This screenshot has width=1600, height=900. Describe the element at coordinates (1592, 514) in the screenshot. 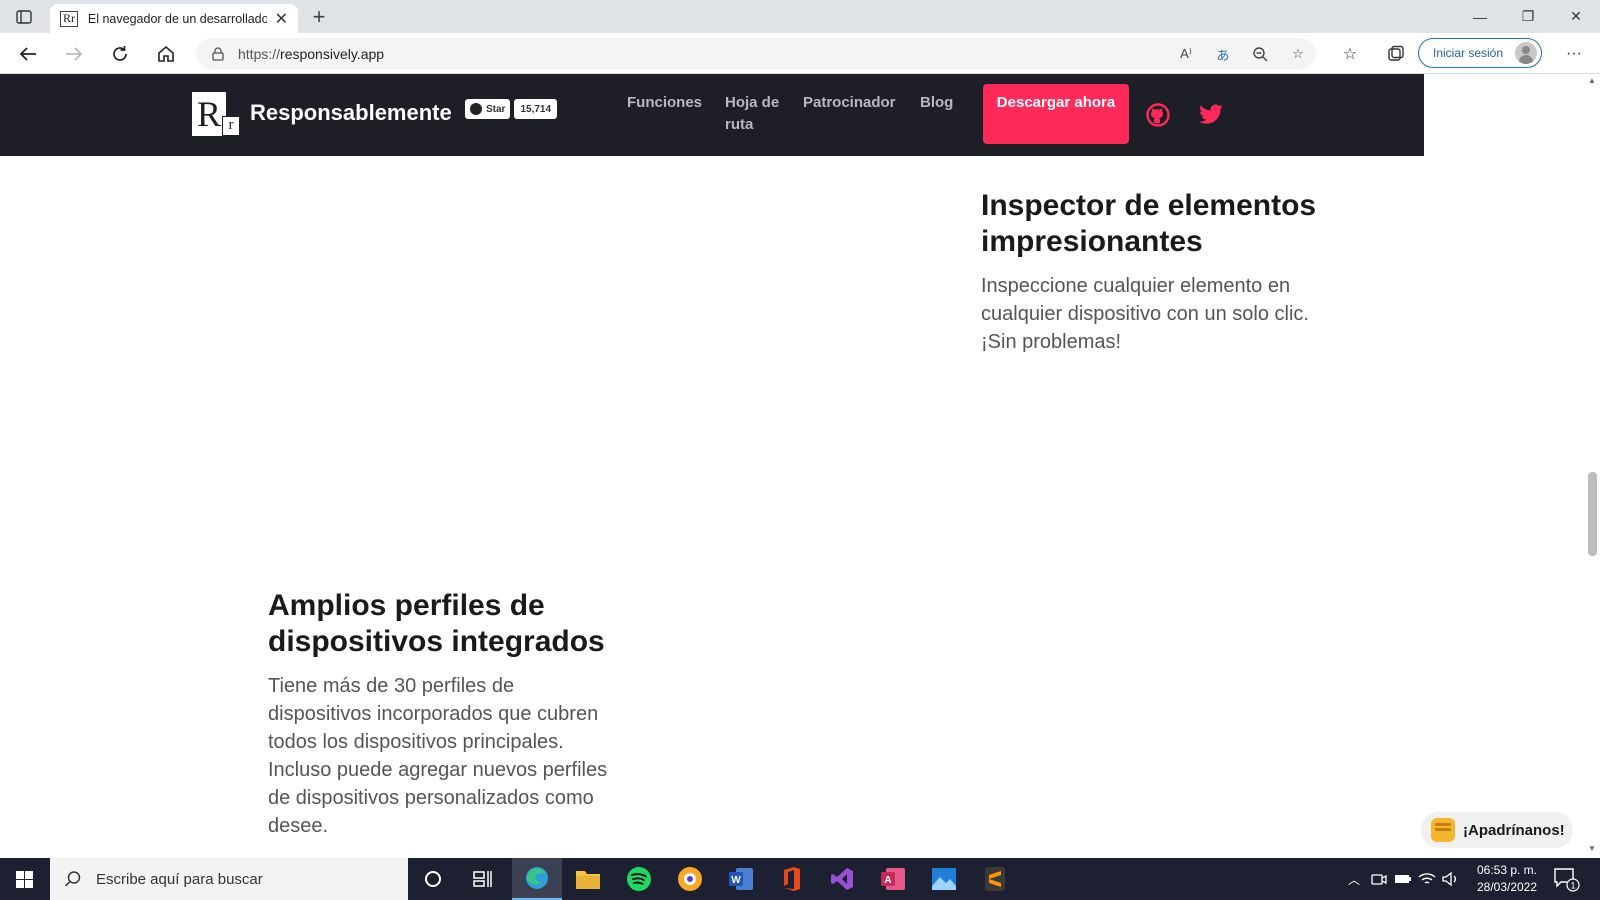

I see `scrollbar-thumb` at that location.